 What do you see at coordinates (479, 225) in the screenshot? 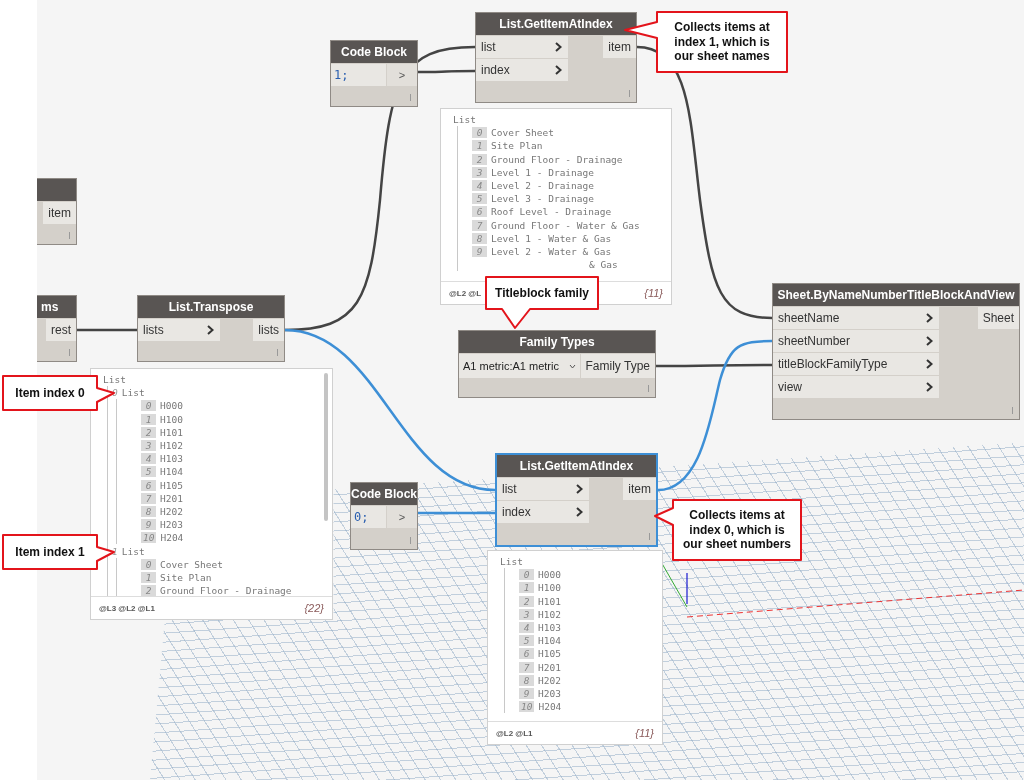
I see `index-label: 7` at bounding box center [479, 225].